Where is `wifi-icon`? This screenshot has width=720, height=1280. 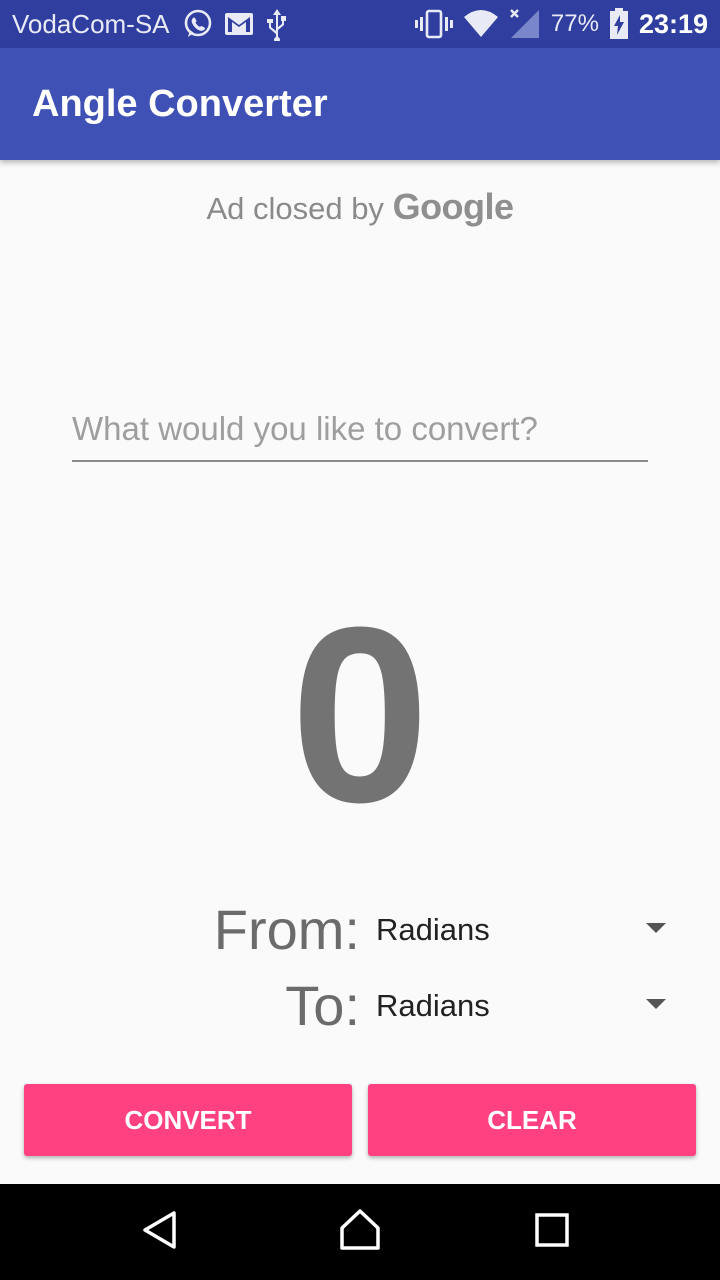 wifi-icon is located at coordinates (481, 24).